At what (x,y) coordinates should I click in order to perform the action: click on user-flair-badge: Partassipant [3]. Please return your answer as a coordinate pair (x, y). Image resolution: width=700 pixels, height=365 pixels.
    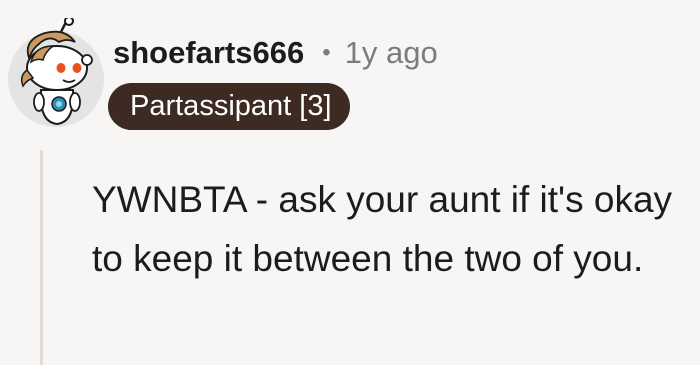
    Looking at the image, I should click on (229, 106).